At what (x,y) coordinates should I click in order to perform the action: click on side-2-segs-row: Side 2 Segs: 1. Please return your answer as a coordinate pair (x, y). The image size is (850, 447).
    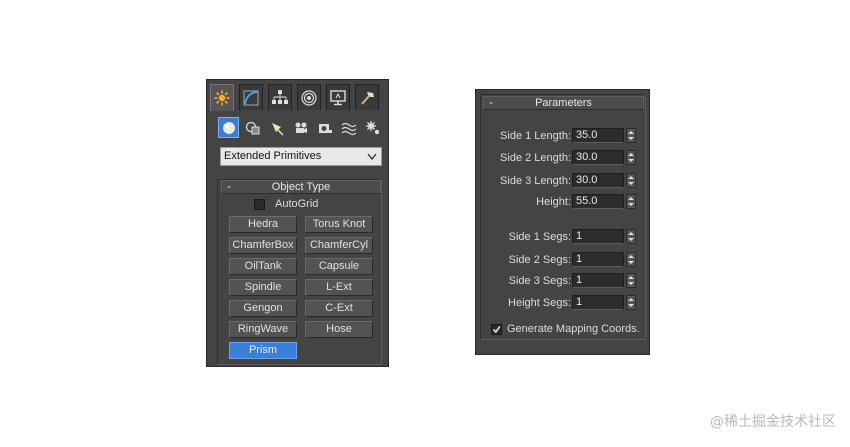
    Looking at the image, I should click on (564, 260).